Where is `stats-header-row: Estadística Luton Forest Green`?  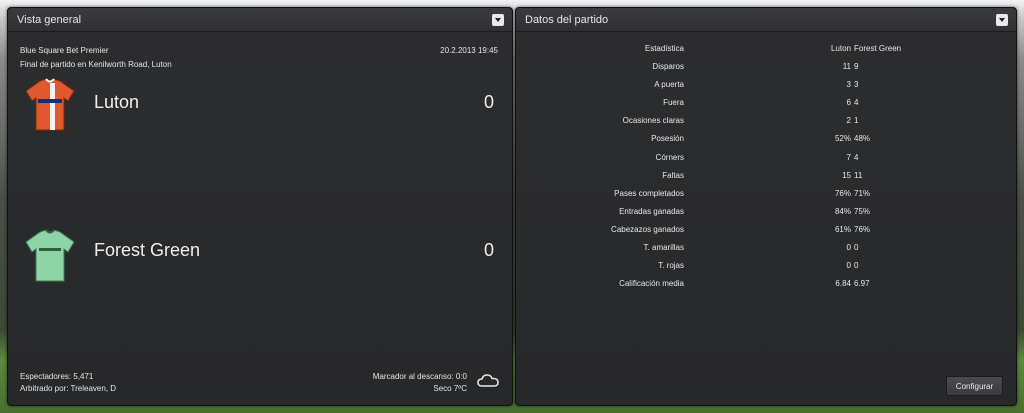 stats-header-row: Estadística Luton Forest Green is located at coordinates (767, 49).